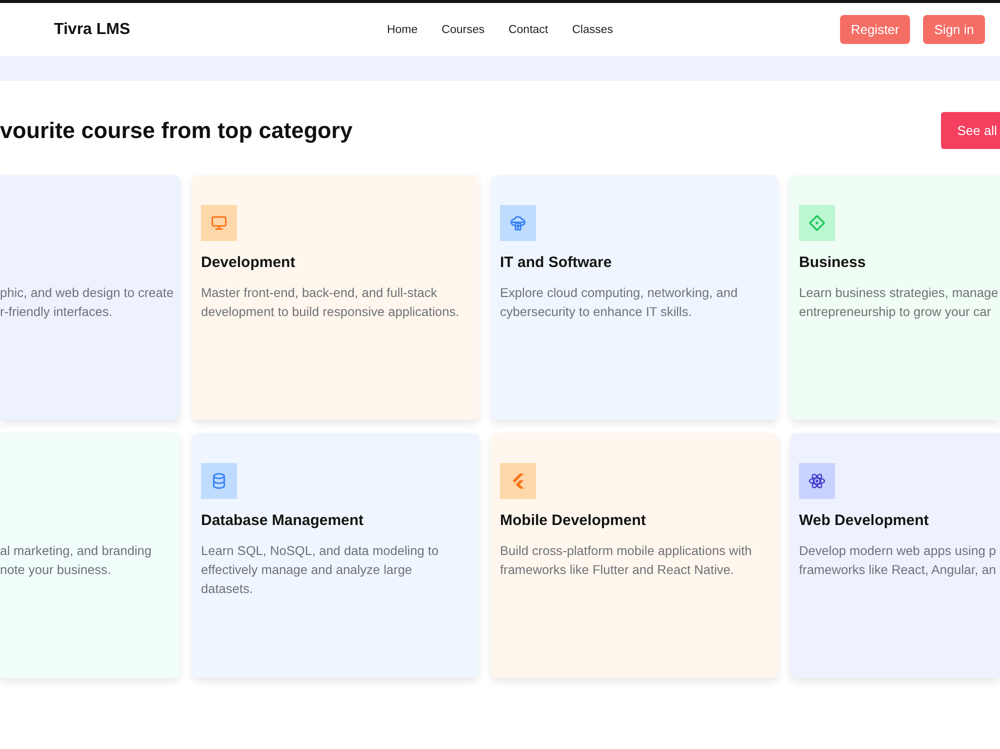  What do you see at coordinates (248, 263) in the screenshot?
I see `card-title: Development` at bounding box center [248, 263].